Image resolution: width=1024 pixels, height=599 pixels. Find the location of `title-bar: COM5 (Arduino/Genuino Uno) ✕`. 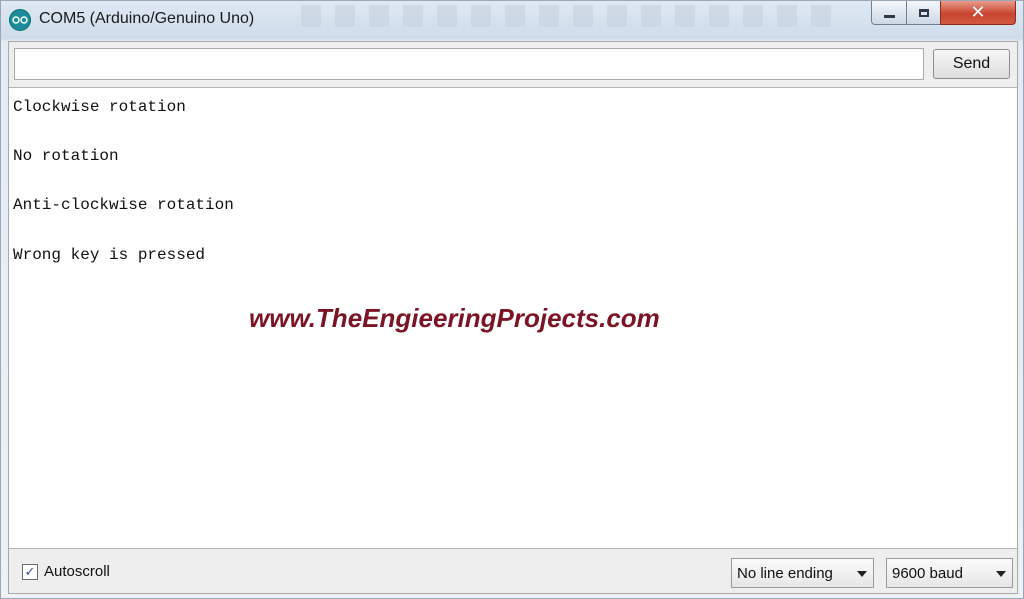

title-bar: COM5 (Arduino/Genuino Uno) ✕ is located at coordinates (512, 20).